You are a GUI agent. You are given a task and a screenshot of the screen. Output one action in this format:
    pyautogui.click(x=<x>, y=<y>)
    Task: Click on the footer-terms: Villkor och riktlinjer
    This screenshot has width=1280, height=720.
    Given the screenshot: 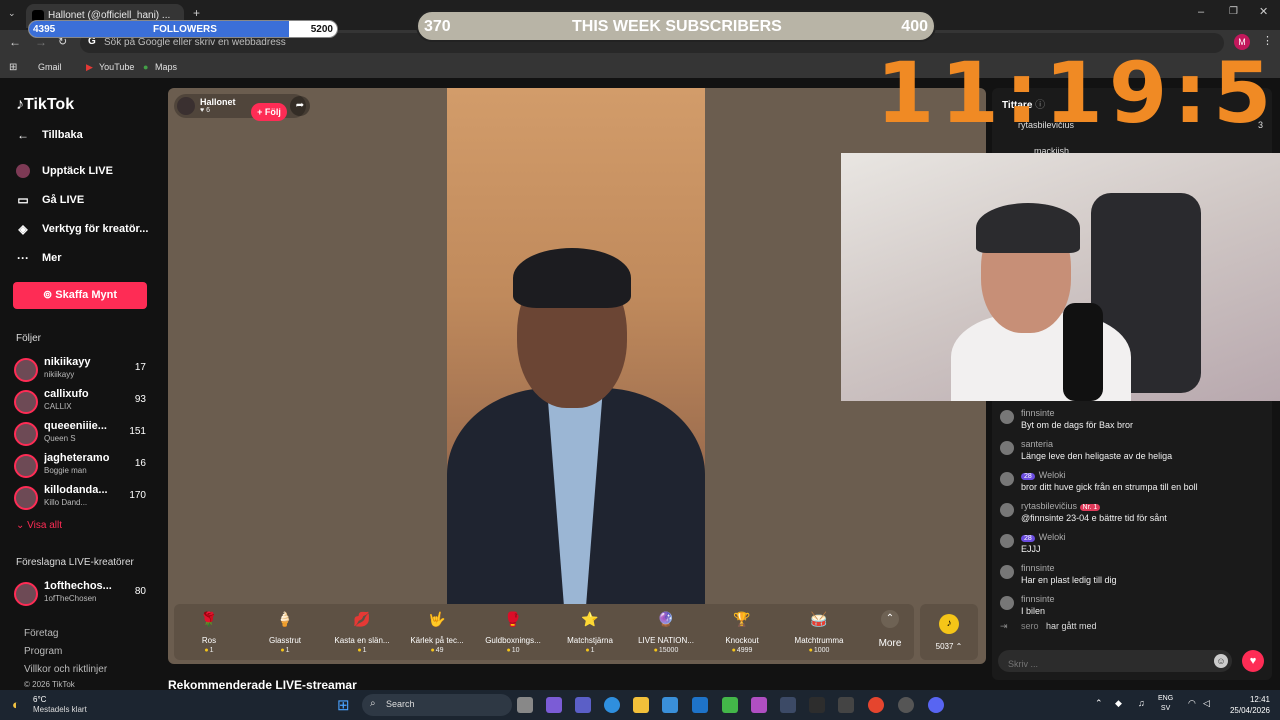 What is the action you would take?
    pyautogui.click(x=65, y=669)
    